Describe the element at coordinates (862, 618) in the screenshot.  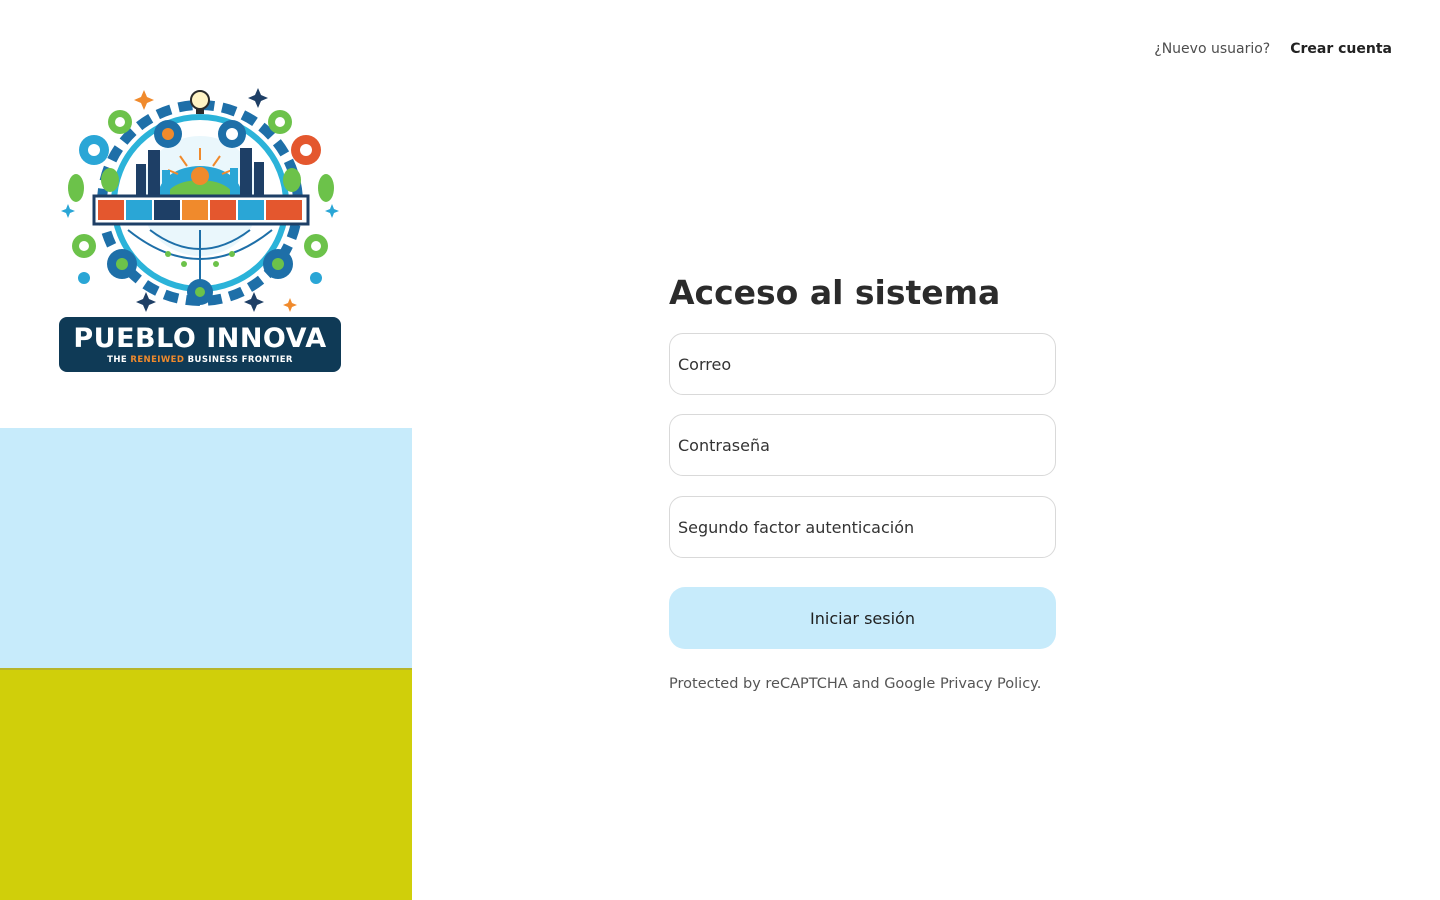
I see `login-button: Iniciar sesión` at that location.